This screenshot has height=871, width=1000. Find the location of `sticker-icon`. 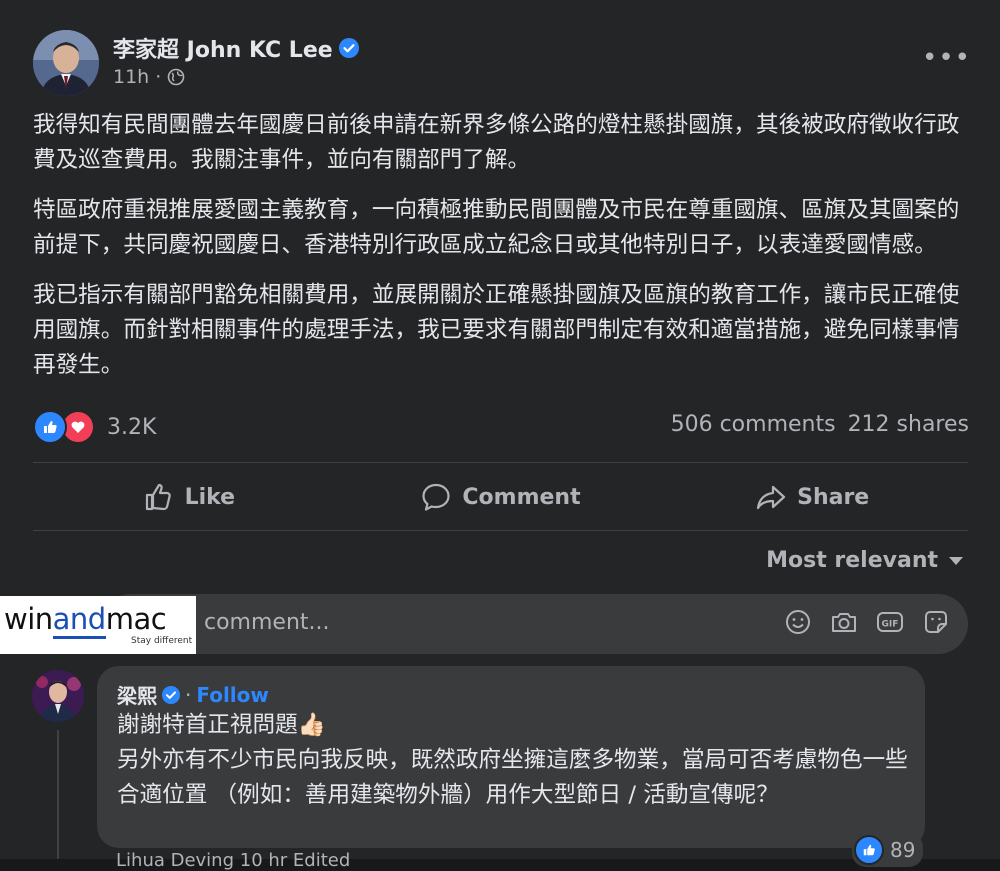

sticker-icon is located at coordinates (936, 622).